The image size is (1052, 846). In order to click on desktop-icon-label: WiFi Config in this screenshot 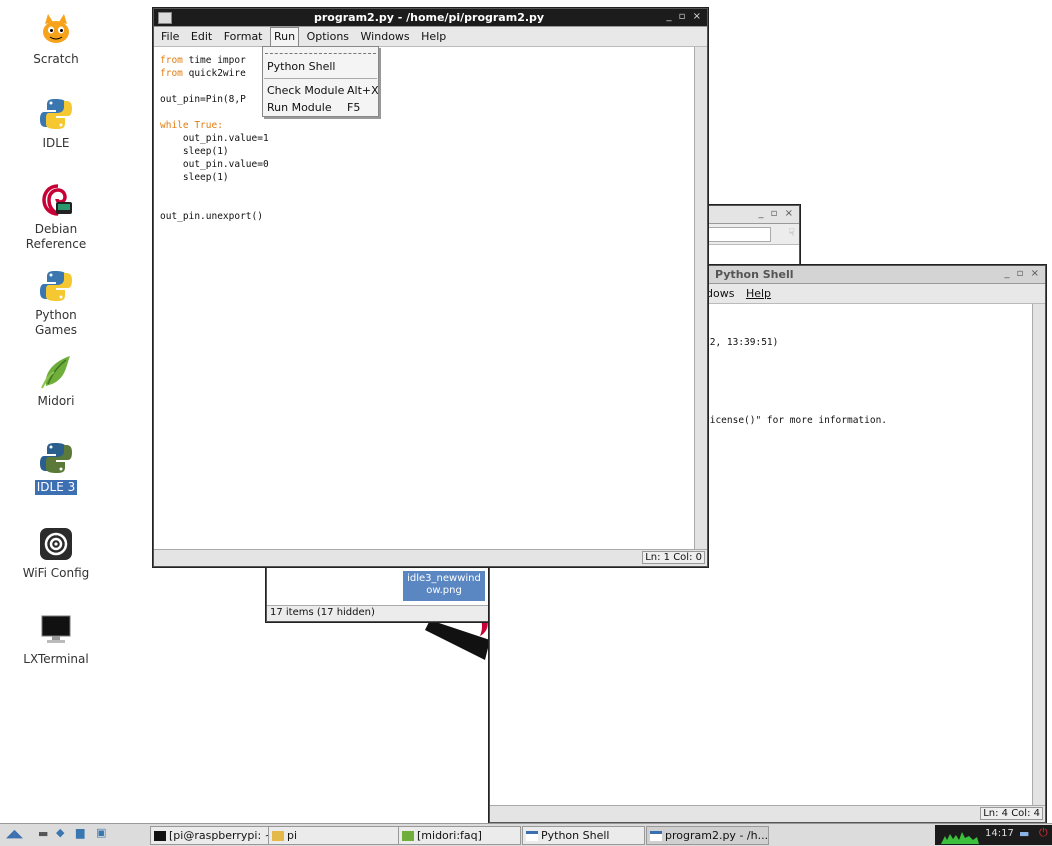, I will do `click(56, 573)`.